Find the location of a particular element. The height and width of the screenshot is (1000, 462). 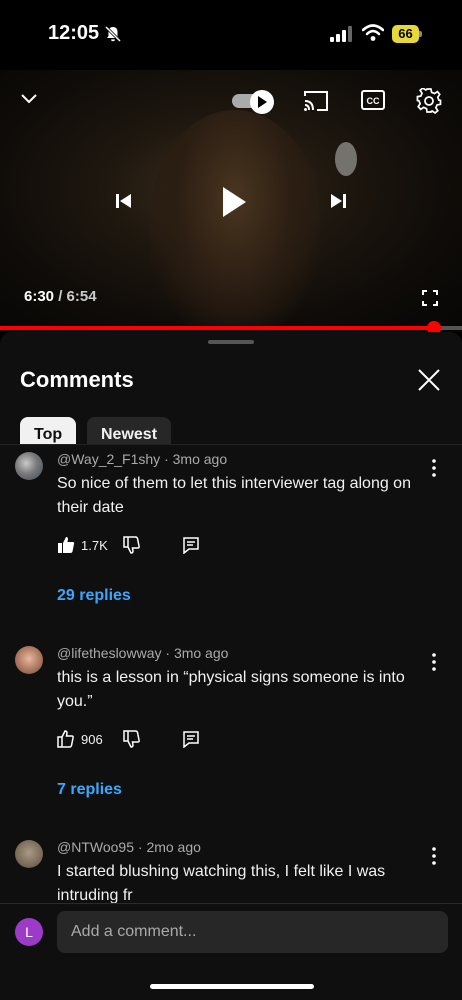

svg-text: CC is located at coordinates (373, 101).